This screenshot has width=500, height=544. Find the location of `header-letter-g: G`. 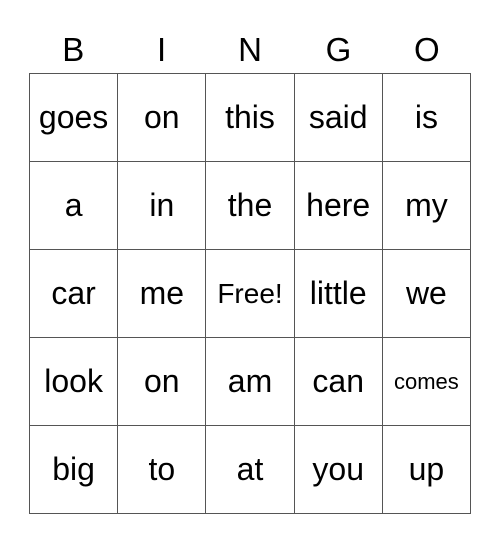

header-letter-g: G is located at coordinates (338, 49).